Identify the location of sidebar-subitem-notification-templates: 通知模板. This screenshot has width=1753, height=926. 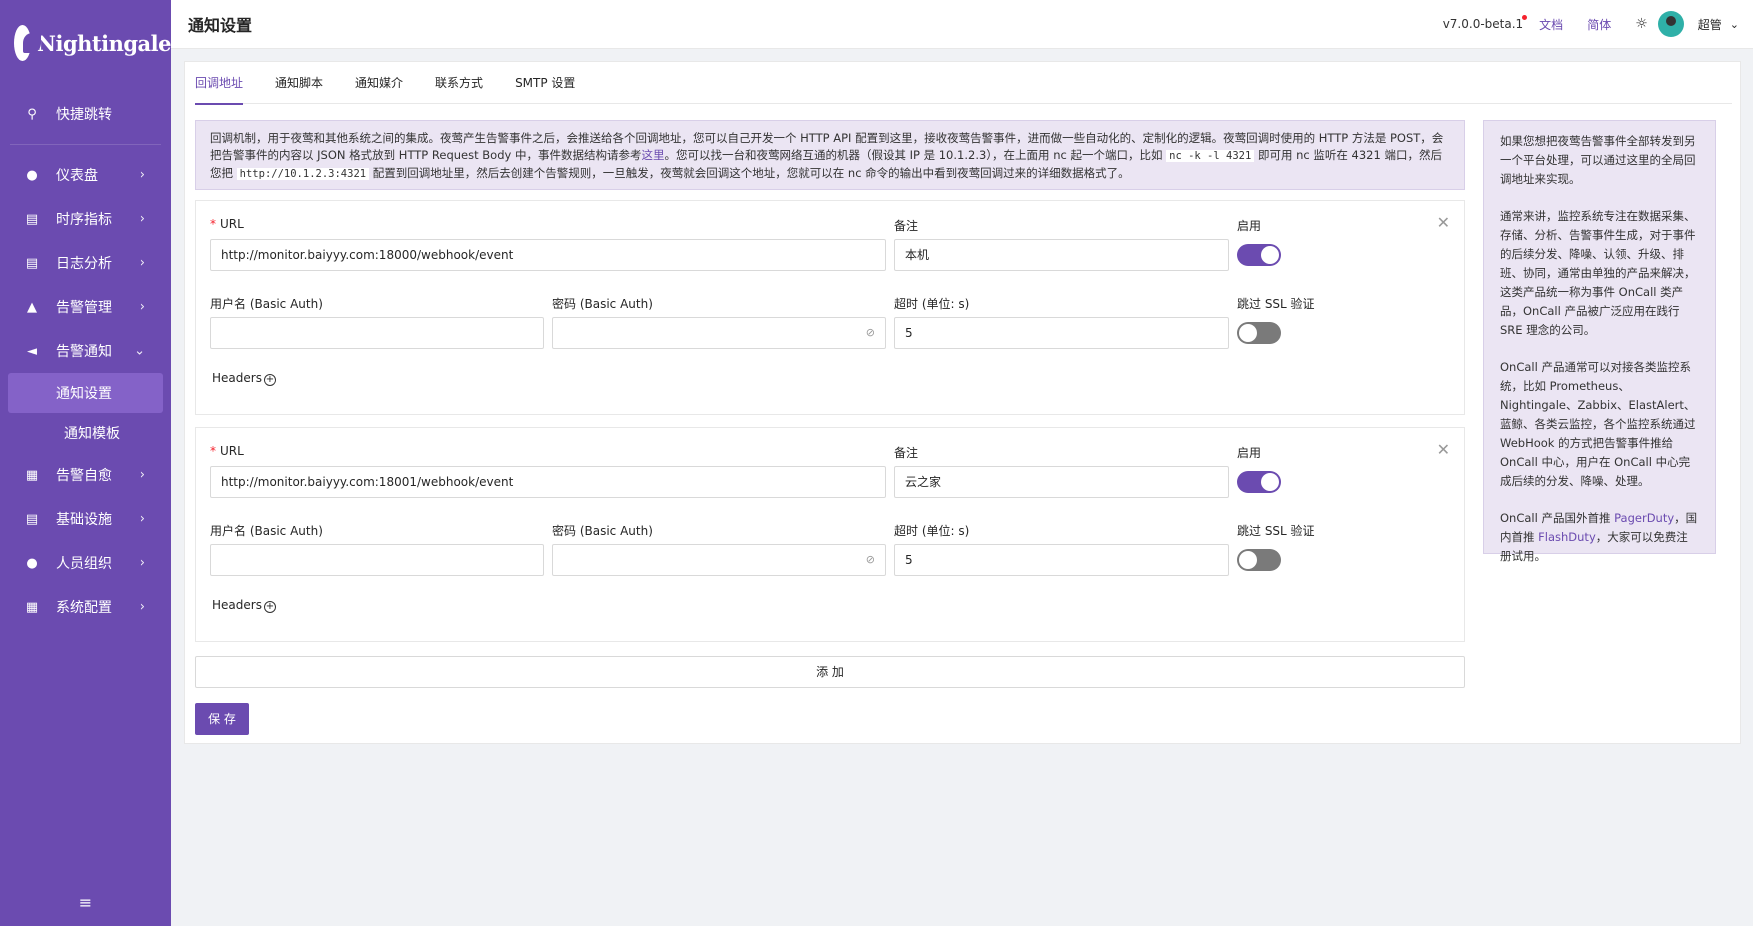
(85, 433).